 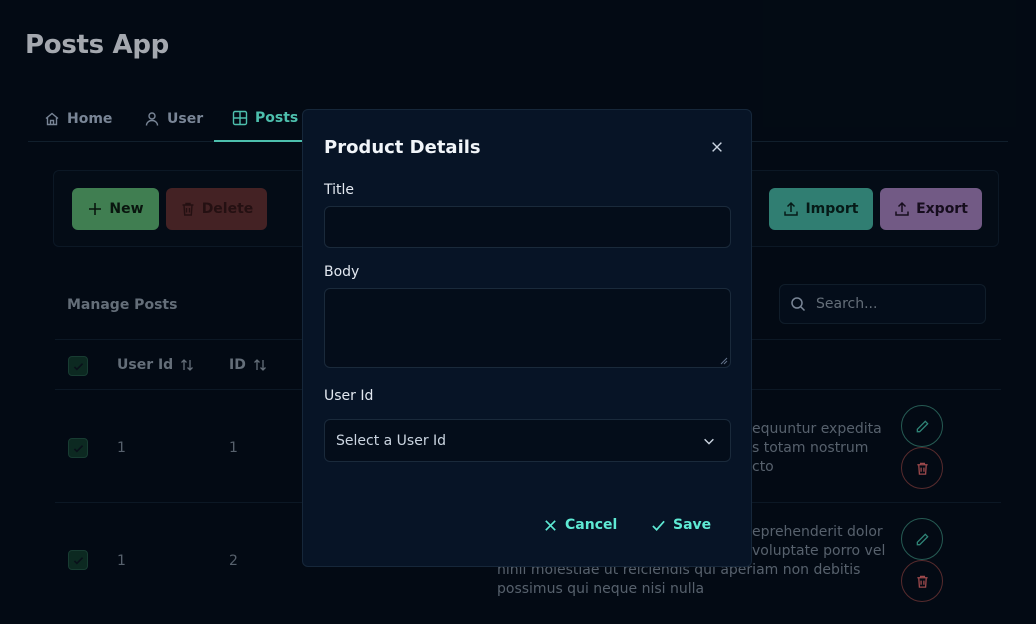 I want to click on cancel-button: Cancel, so click(x=580, y=525).